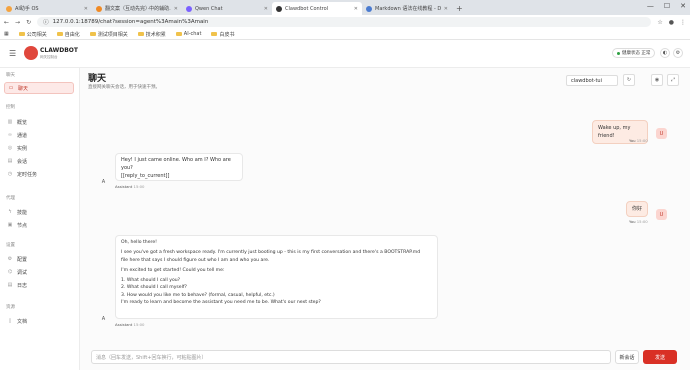  I want to click on app-header: ☰ CLAWDBOT 网关控制台 健康状态 正常 ◐ ⚙, so click(345, 54).